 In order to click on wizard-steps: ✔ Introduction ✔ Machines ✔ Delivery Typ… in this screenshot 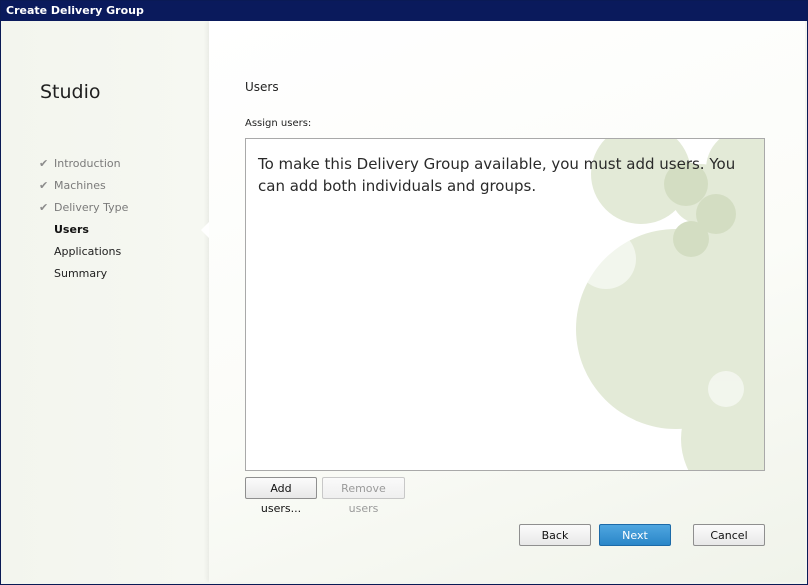, I will do `click(83, 222)`.